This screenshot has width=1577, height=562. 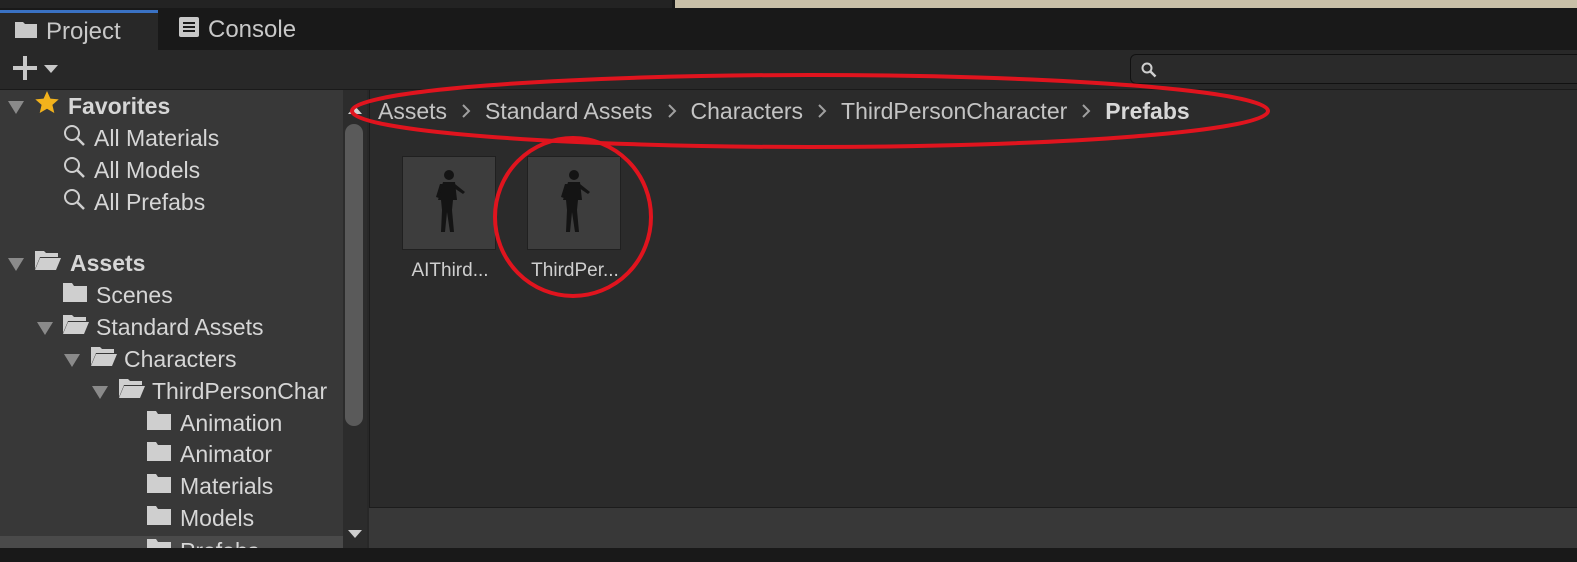 I want to click on tree-item-animator: Animator, so click(x=209, y=454).